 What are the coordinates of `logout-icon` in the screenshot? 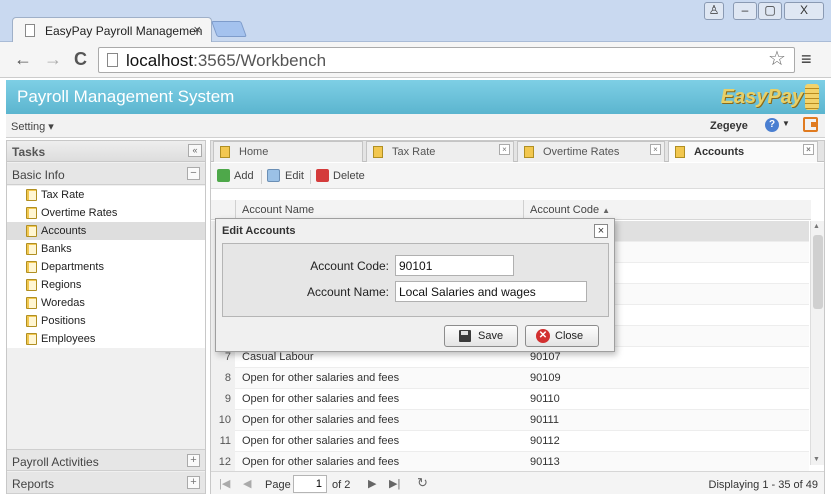 It's located at (810, 124).